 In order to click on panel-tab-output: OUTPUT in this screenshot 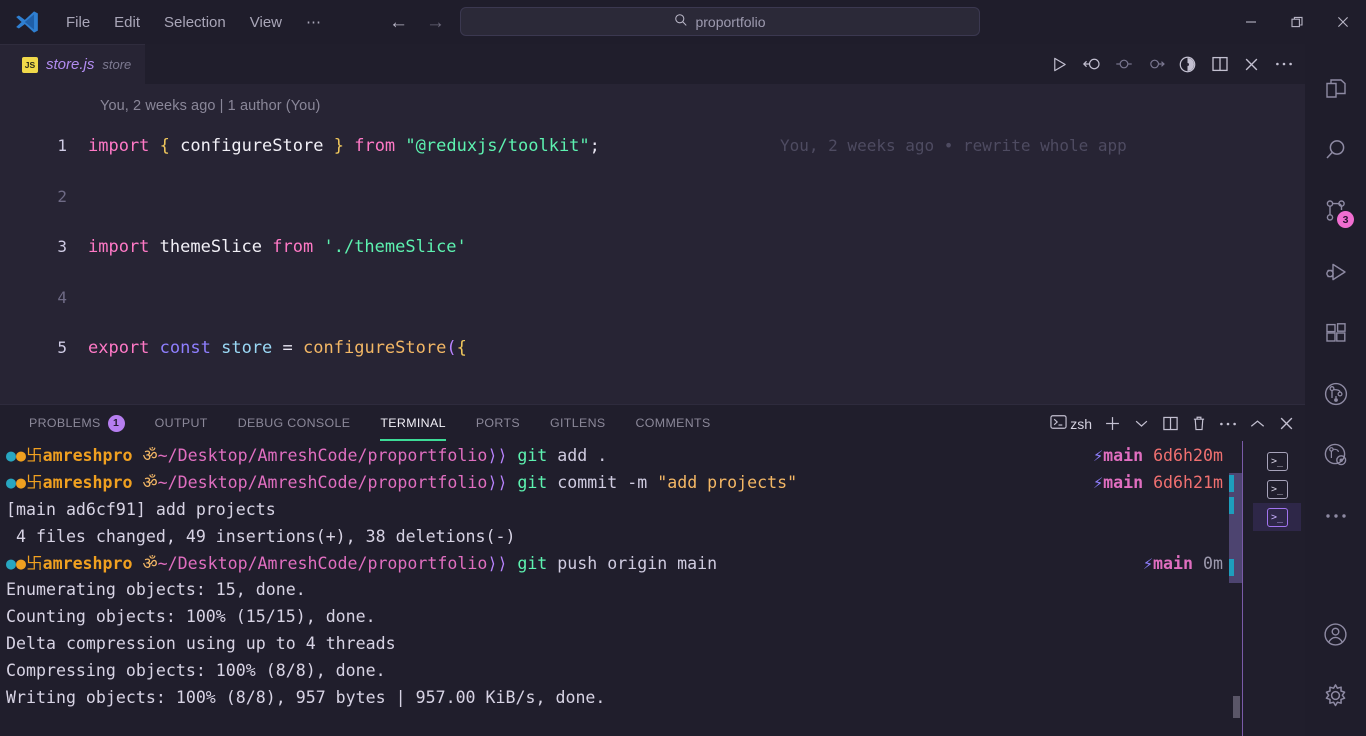, I will do `click(181, 423)`.